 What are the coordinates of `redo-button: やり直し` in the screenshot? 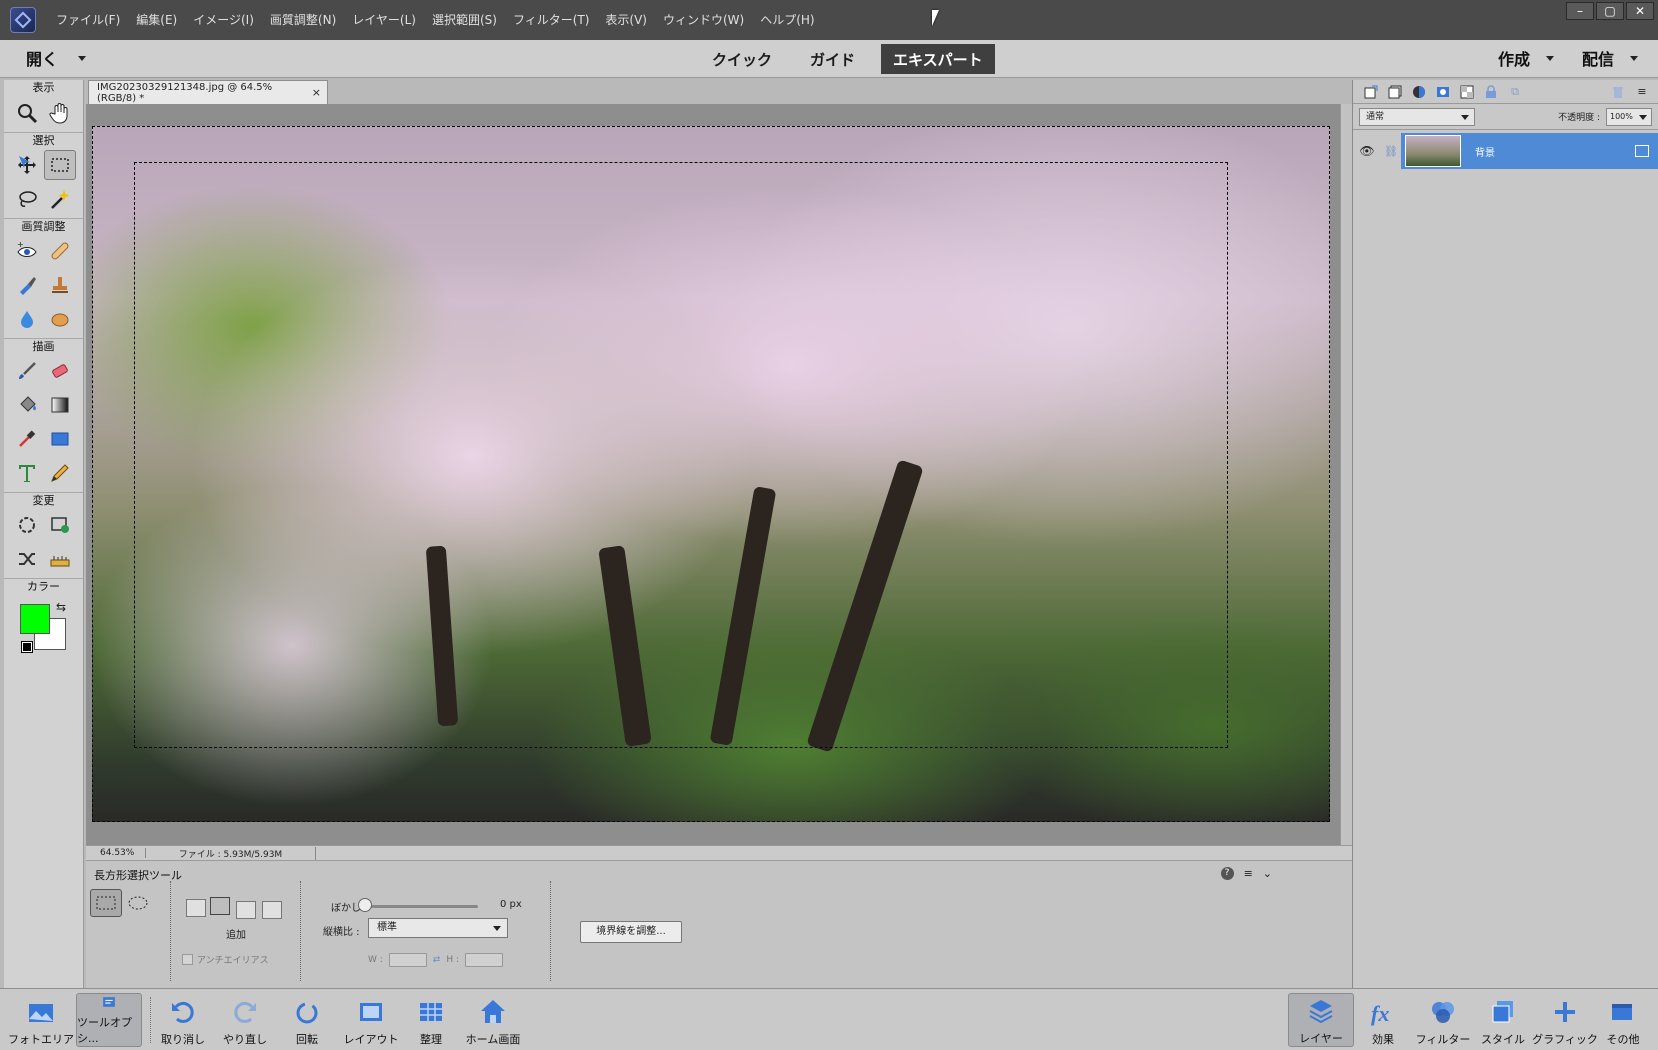 It's located at (245, 1020).